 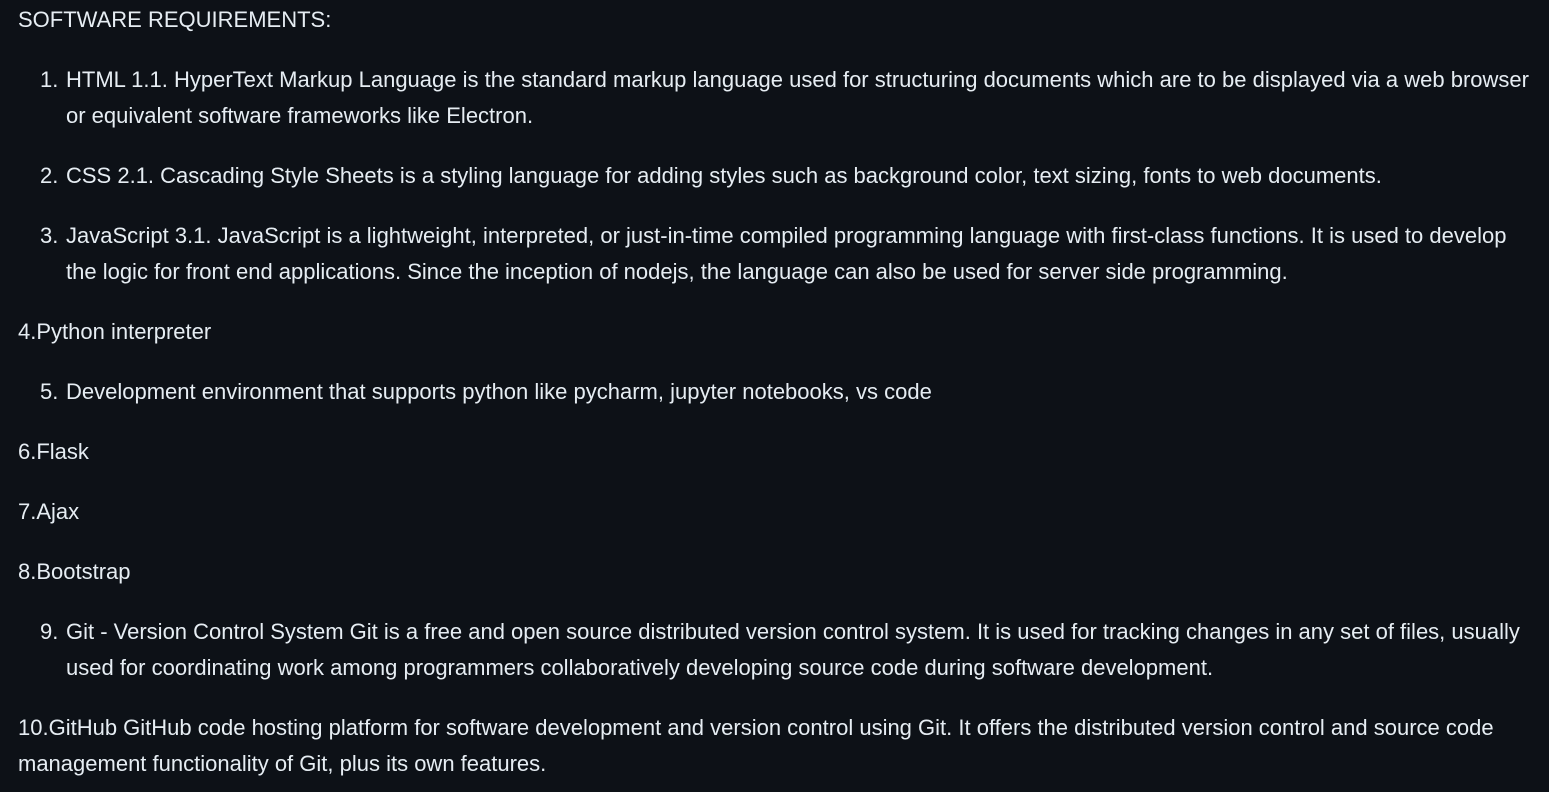 What do you see at coordinates (49, 235) in the screenshot?
I see `list-number: 3.` at bounding box center [49, 235].